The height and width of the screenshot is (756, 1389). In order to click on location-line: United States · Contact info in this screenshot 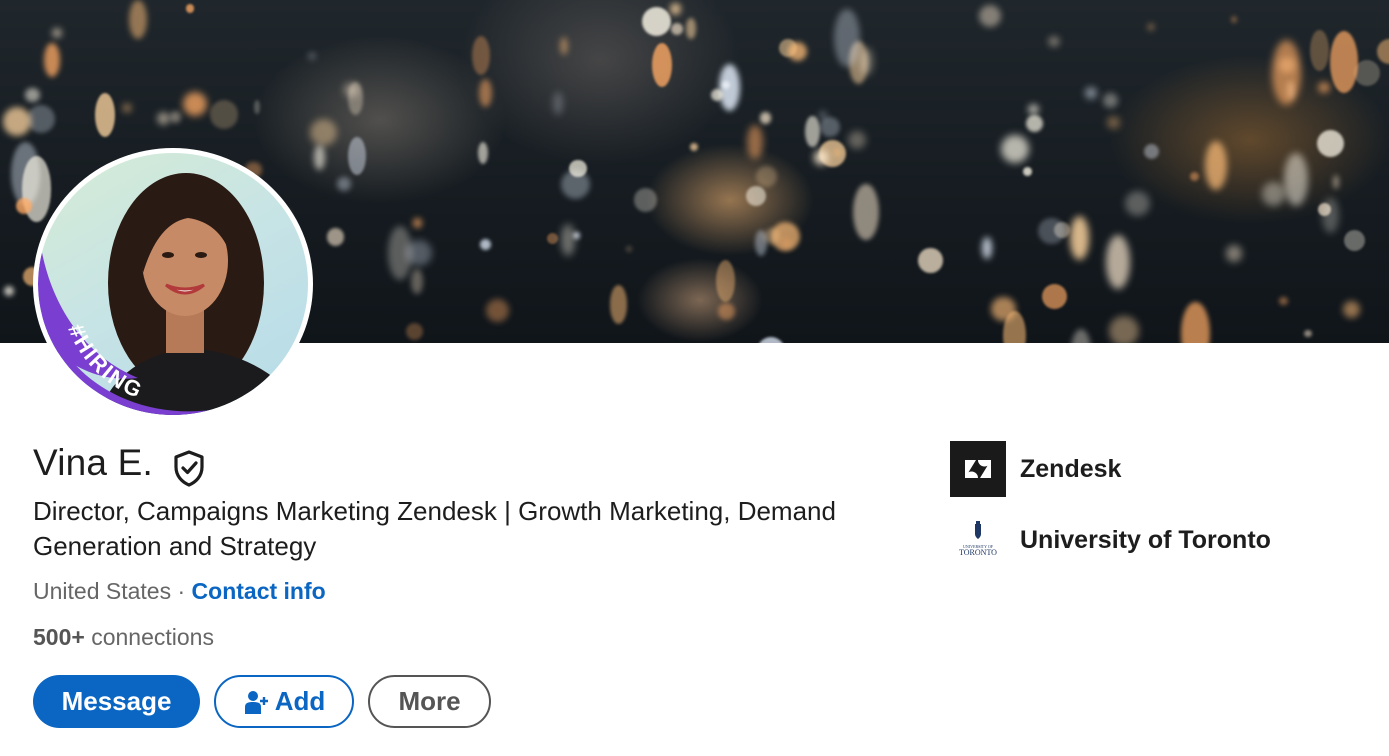, I will do `click(179, 591)`.